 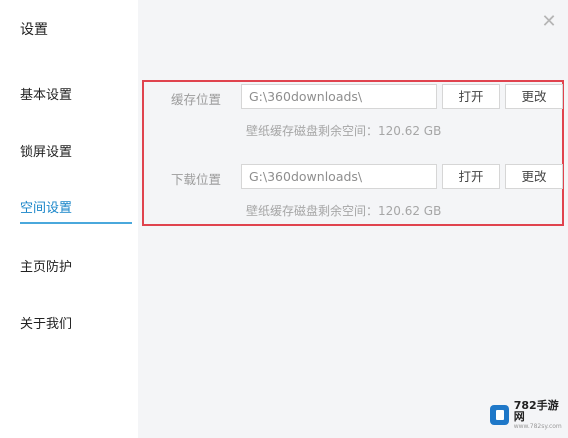 I want to click on cache-location-label: 缓存位置, so click(x=196, y=99).